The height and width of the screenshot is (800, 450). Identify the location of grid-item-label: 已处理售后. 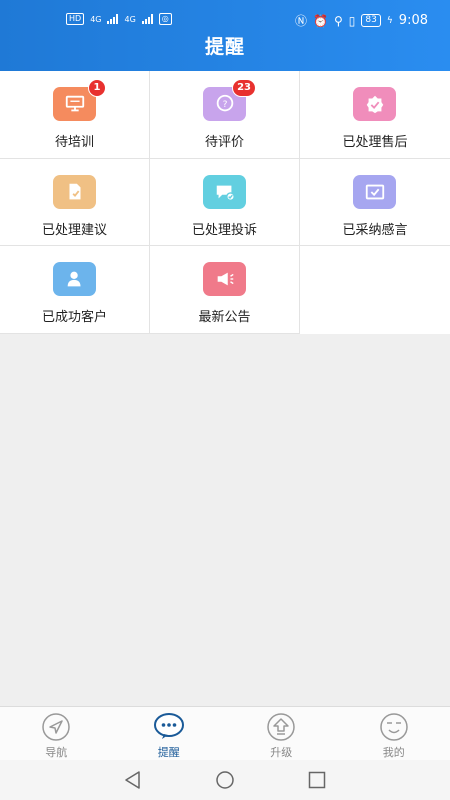
(375, 142).